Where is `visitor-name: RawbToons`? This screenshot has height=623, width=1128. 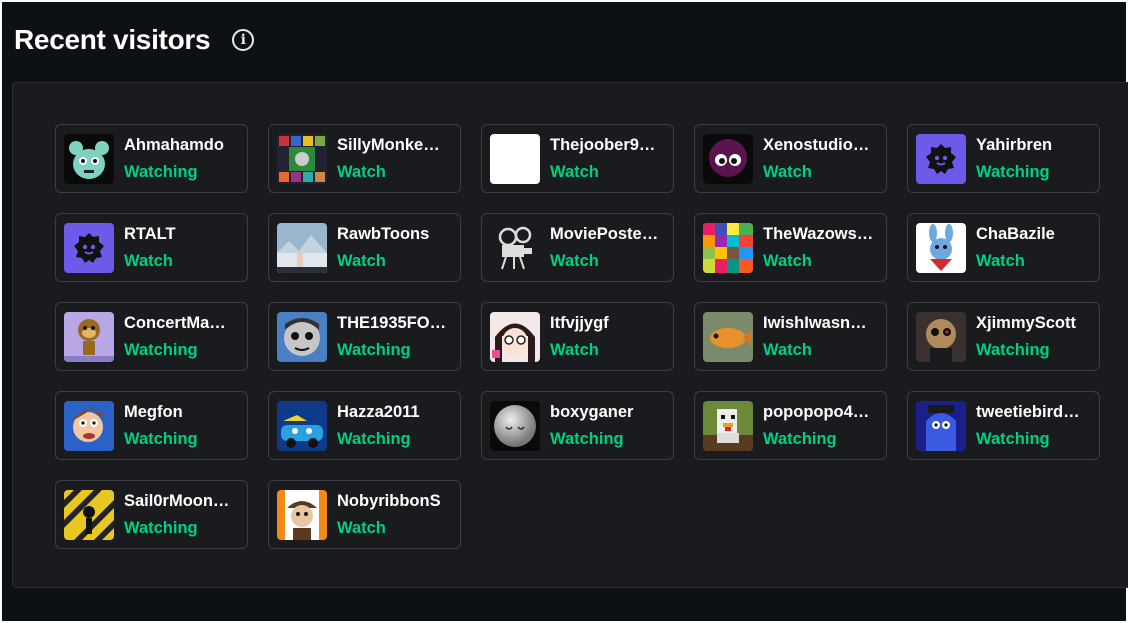
visitor-name: RawbToons is located at coordinates (398, 234).